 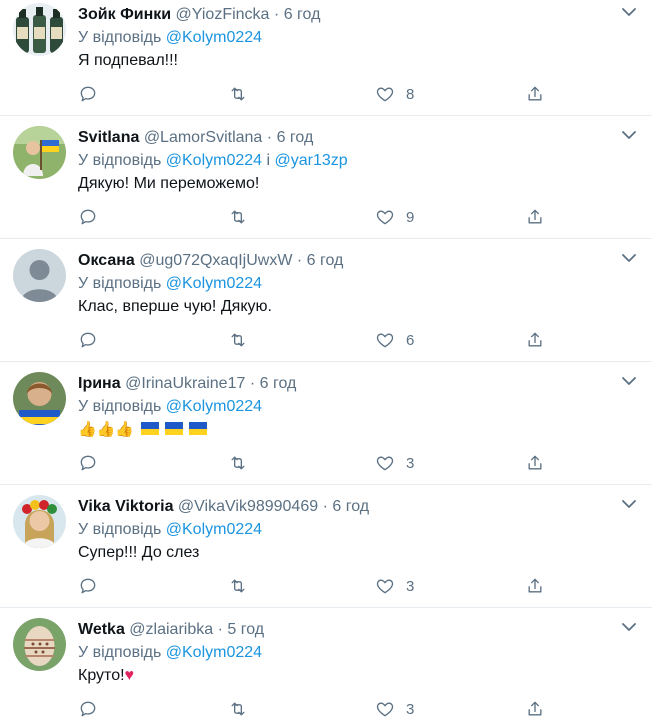 I want to click on tweet-text: Круто!♥, so click(x=345, y=676).